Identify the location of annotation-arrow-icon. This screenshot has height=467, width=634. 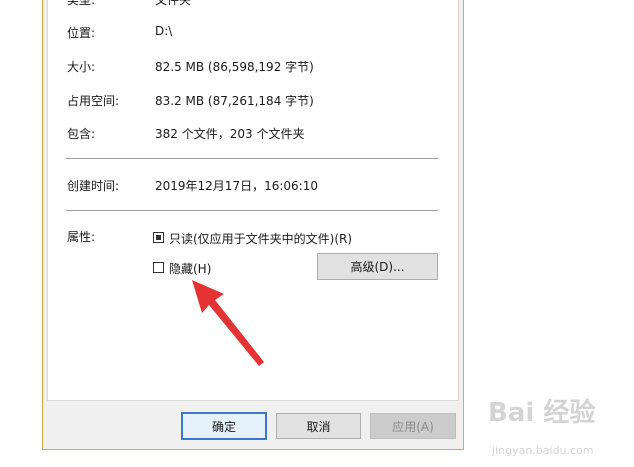
(228, 323).